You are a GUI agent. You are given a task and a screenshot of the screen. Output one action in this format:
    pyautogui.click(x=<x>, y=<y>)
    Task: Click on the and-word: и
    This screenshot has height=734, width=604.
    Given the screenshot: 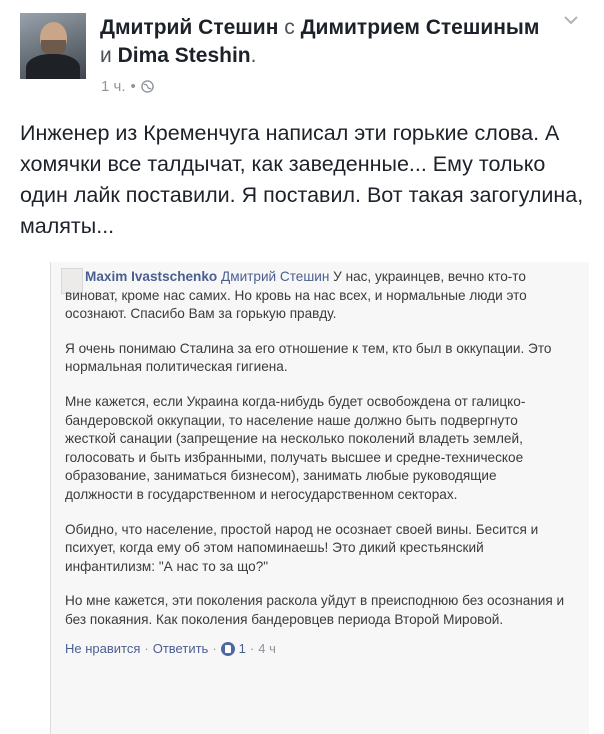 What is the action you would take?
    pyautogui.click(x=106, y=55)
    